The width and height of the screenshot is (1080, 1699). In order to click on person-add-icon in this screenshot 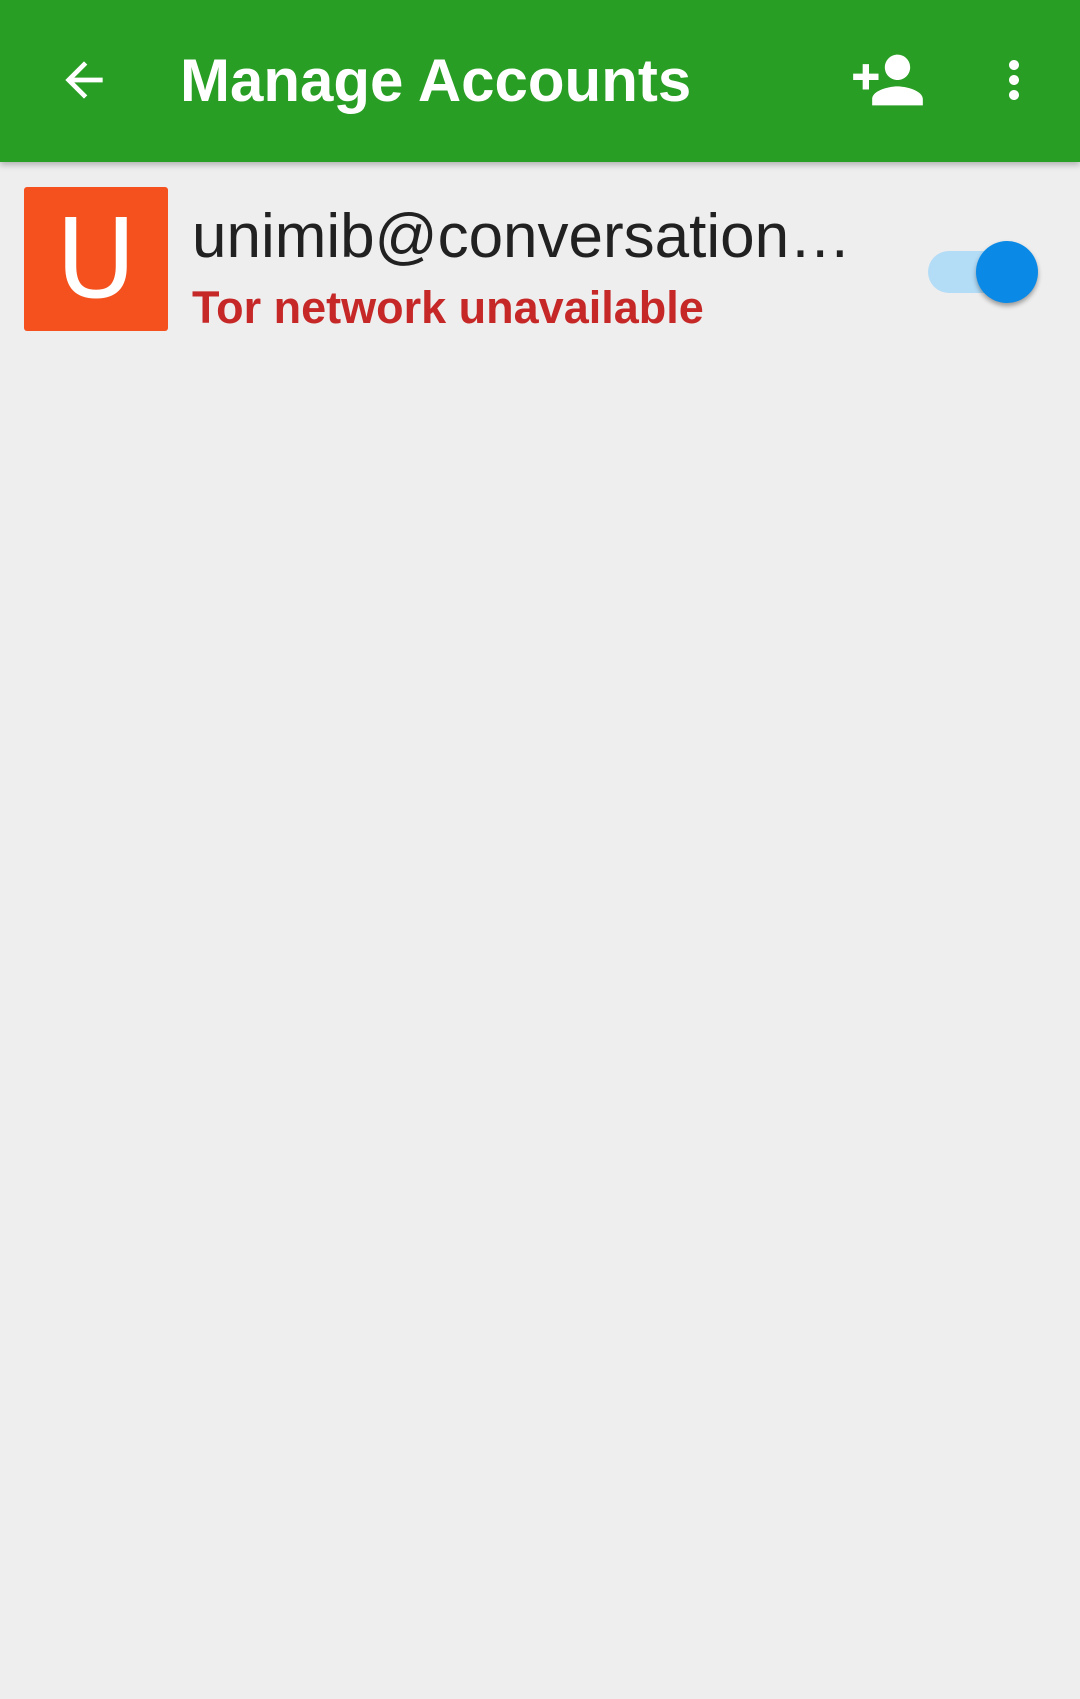, I will do `click(888, 80)`.